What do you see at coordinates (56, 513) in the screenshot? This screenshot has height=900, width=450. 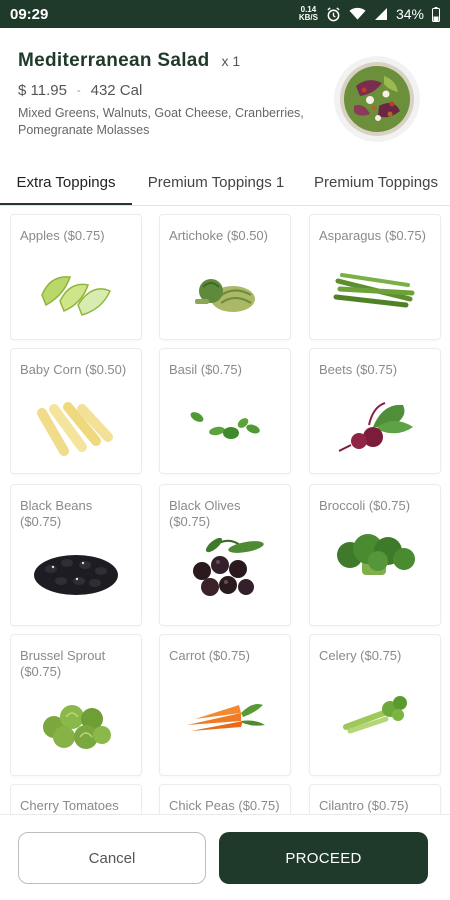 I see `topping-label: Black Beans ($0.75)` at bounding box center [56, 513].